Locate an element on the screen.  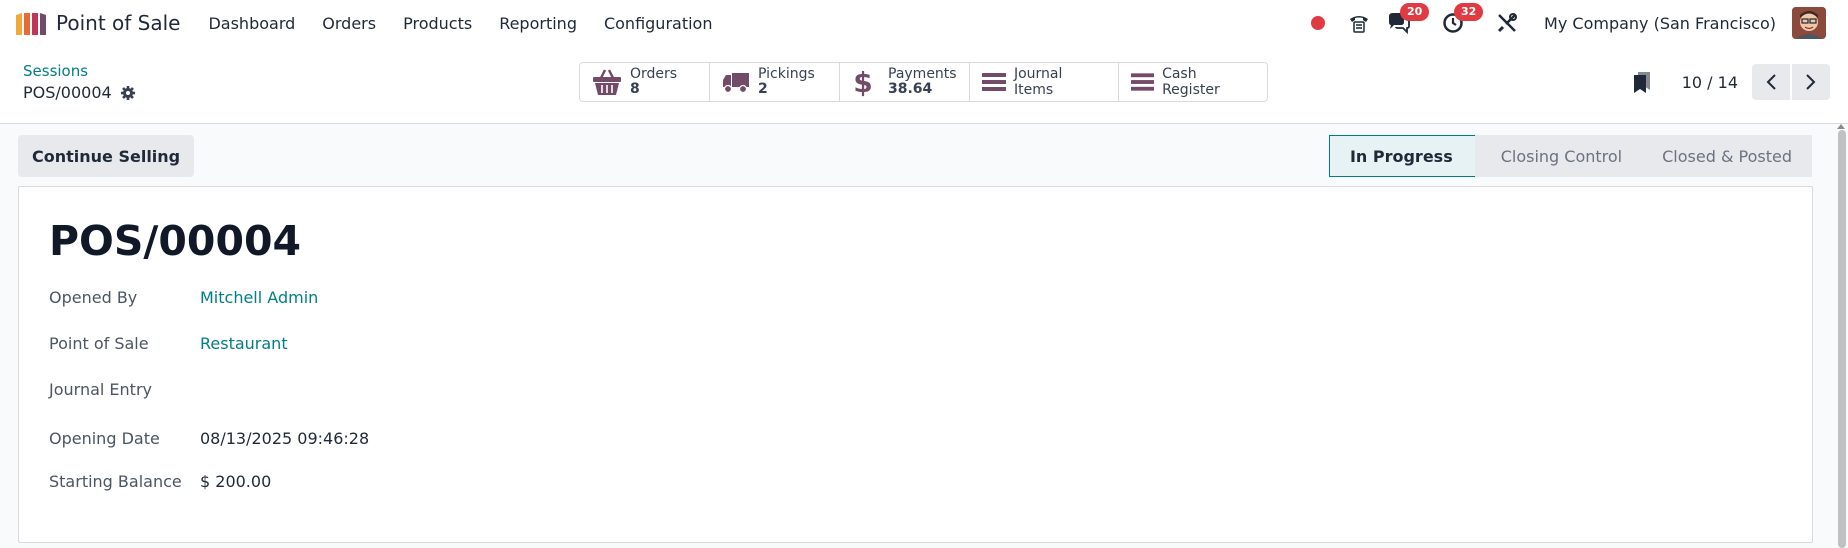
payments-label: Payments is located at coordinates (922, 74).